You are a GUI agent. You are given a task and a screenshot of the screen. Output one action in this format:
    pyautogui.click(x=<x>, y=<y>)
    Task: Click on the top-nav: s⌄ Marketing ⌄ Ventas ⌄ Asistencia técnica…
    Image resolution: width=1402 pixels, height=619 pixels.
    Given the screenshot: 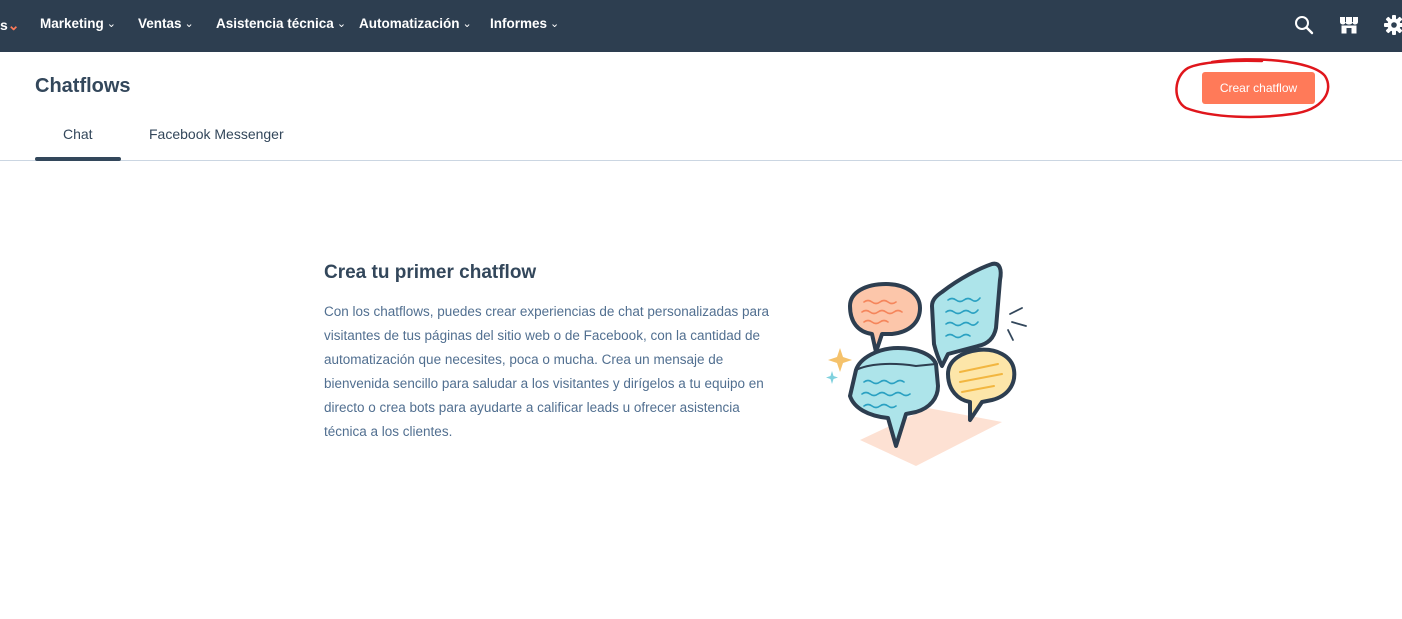 What is the action you would take?
    pyautogui.click(x=701, y=26)
    